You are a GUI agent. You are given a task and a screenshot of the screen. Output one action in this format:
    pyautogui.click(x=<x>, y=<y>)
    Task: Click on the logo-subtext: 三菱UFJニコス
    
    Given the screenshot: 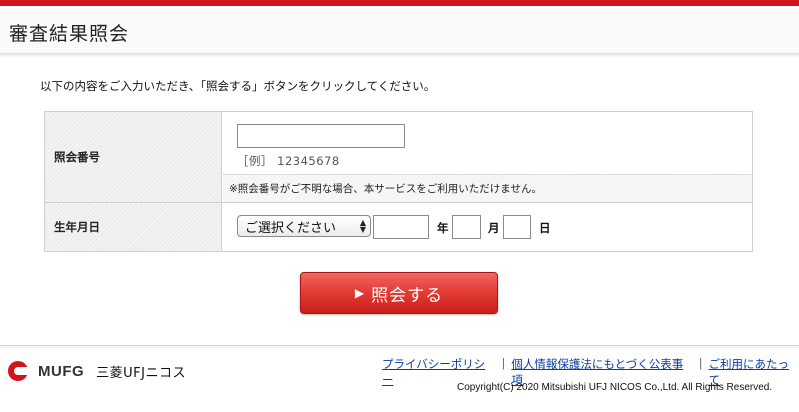 What is the action you would take?
    pyautogui.click(x=141, y=373)
    